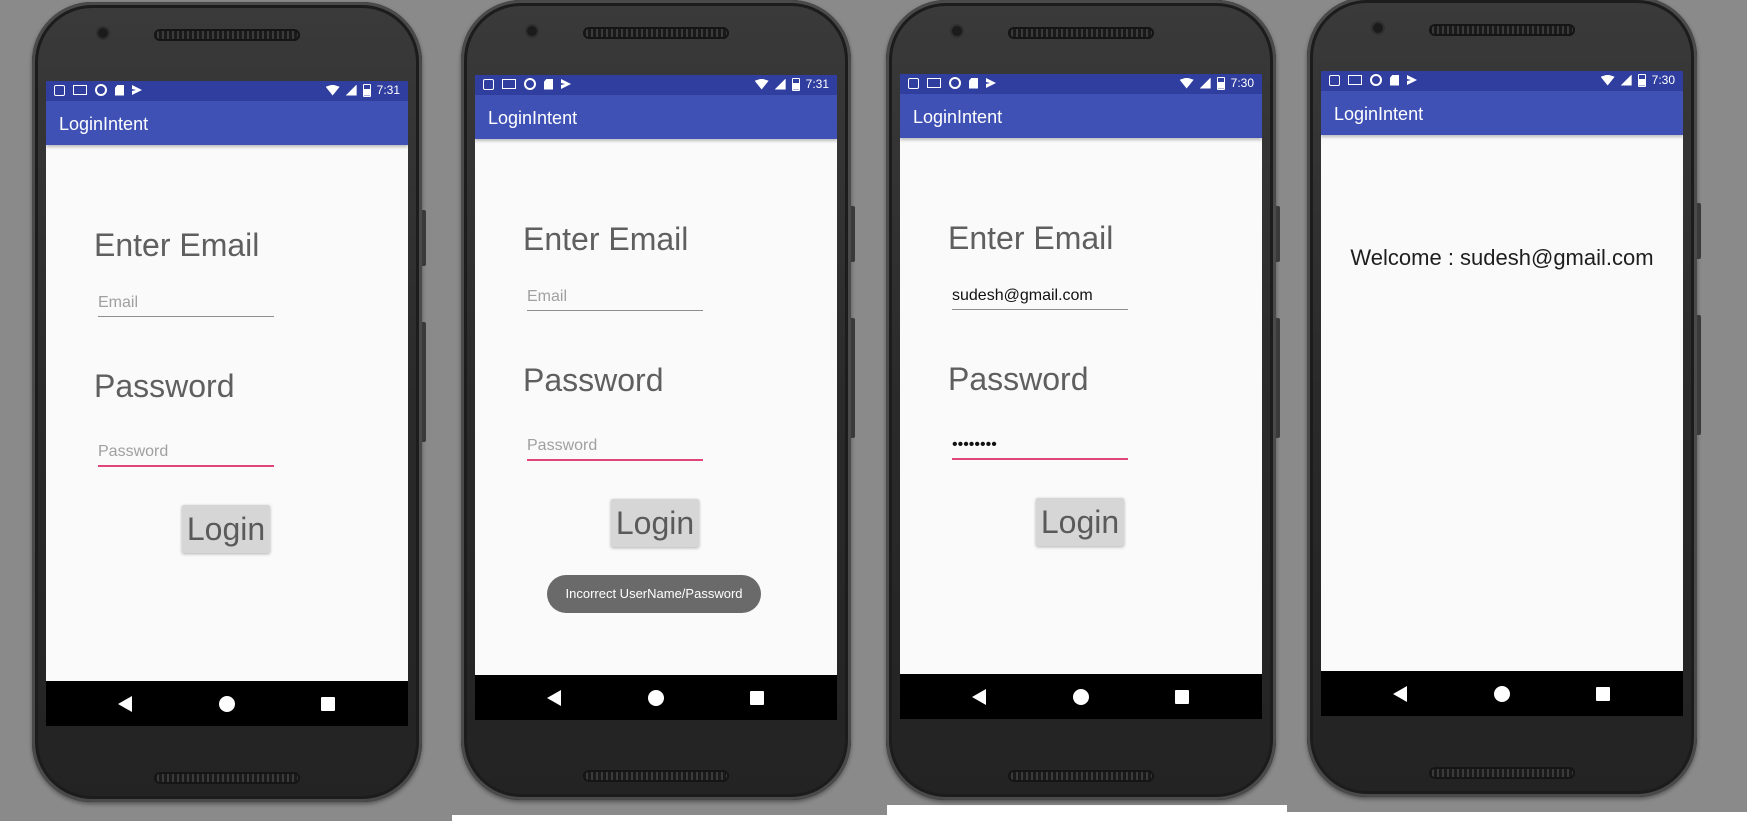  Describe the element at coordinates (1502, 257) in the screenshot. I see `welcome-message: Welcome : sudesh@gmail.com` at that location.